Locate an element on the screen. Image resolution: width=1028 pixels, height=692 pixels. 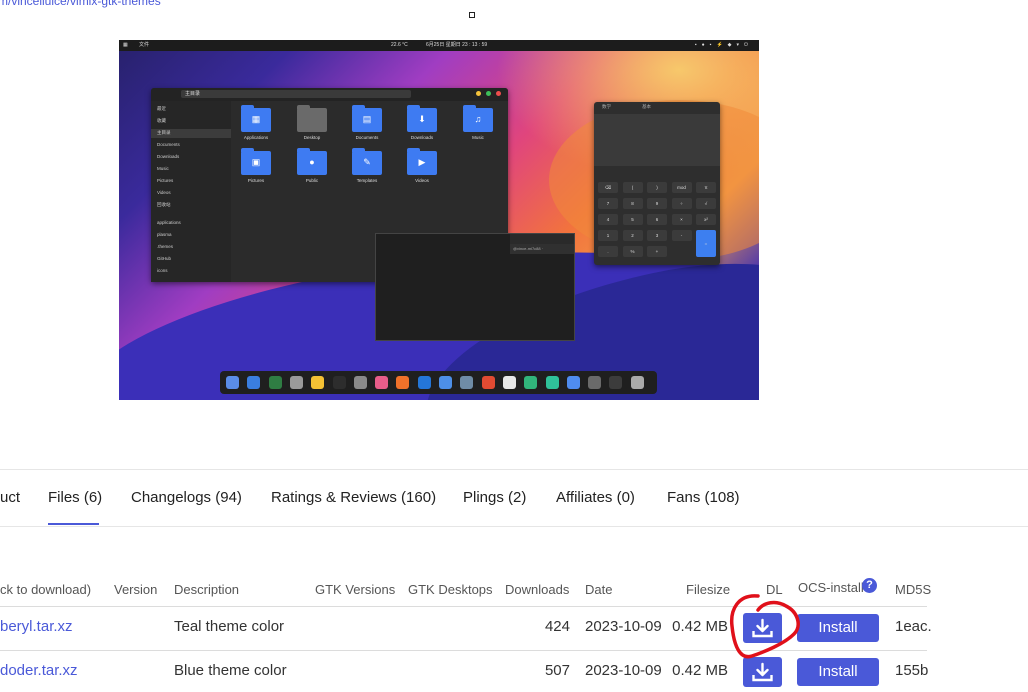
calc-key: x² is located at coordinates (706, 219).